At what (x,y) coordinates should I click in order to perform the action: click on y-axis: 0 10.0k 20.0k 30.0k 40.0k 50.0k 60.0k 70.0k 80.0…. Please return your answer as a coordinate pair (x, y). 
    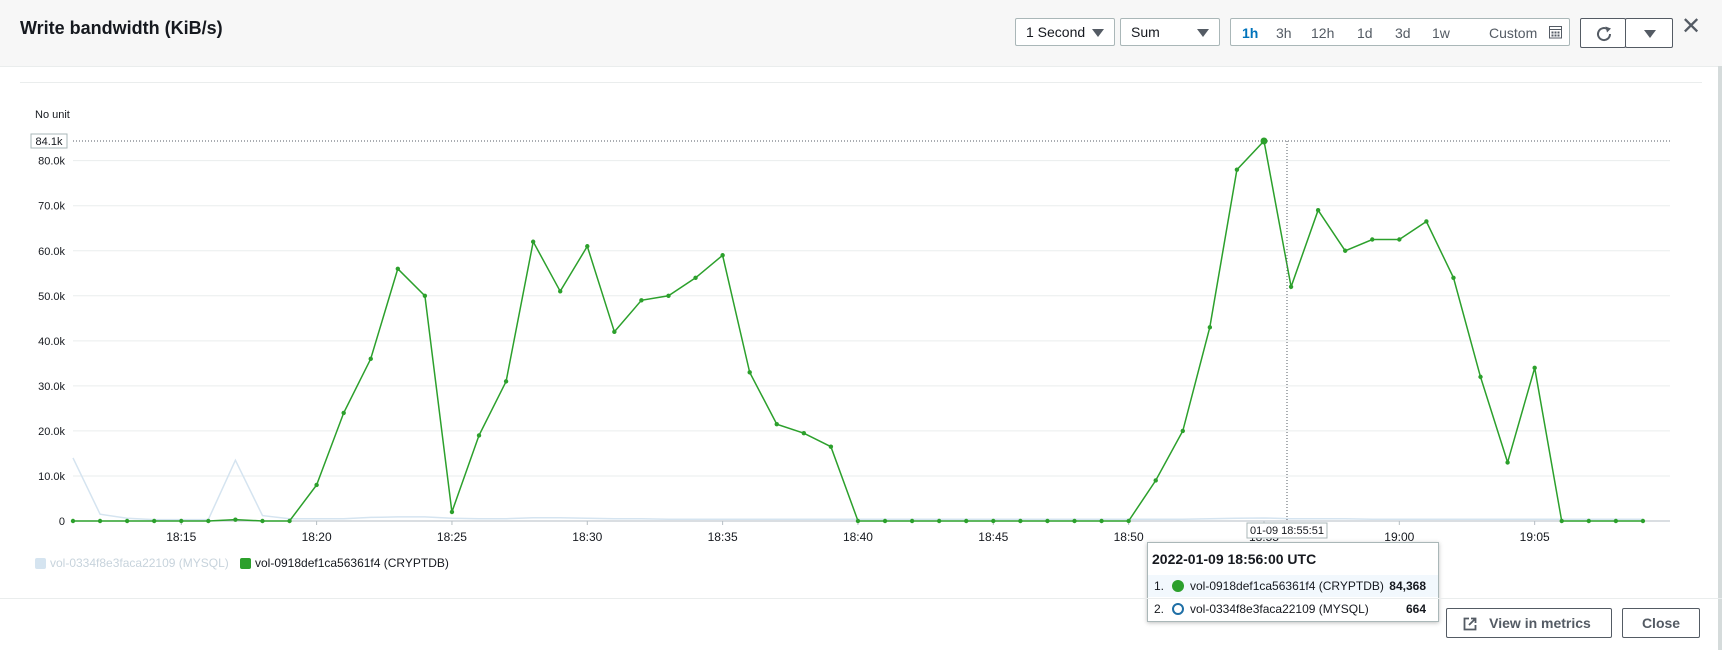
    Looking at the image, I should click on (51, 342).